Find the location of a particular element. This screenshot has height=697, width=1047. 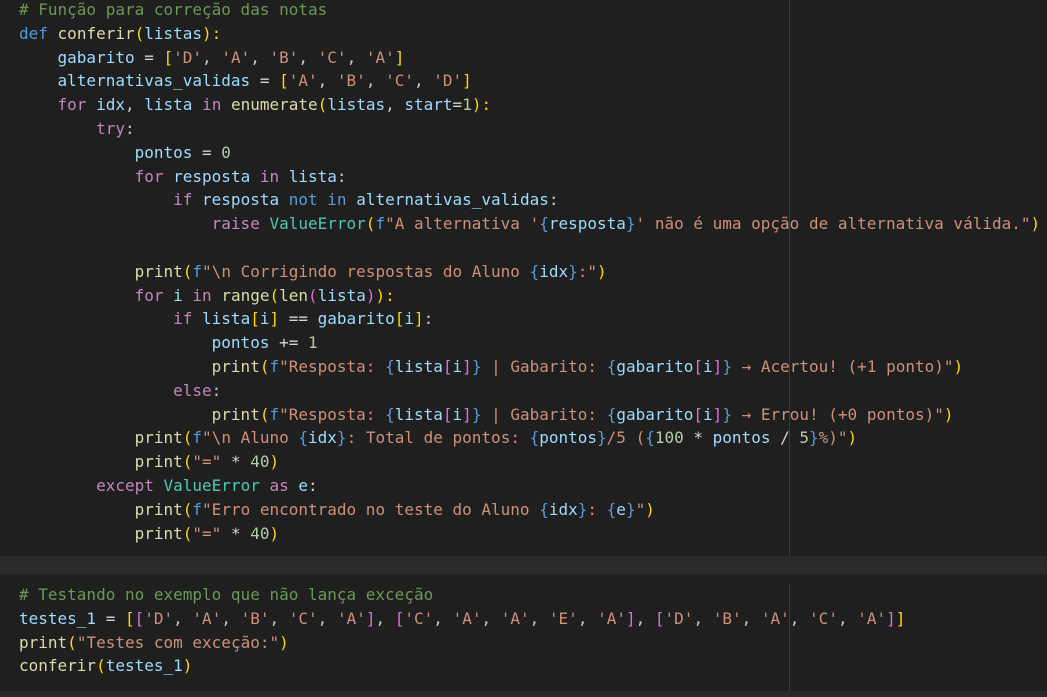

code-token: alternativas_validas is located at coordinates (154, 81).